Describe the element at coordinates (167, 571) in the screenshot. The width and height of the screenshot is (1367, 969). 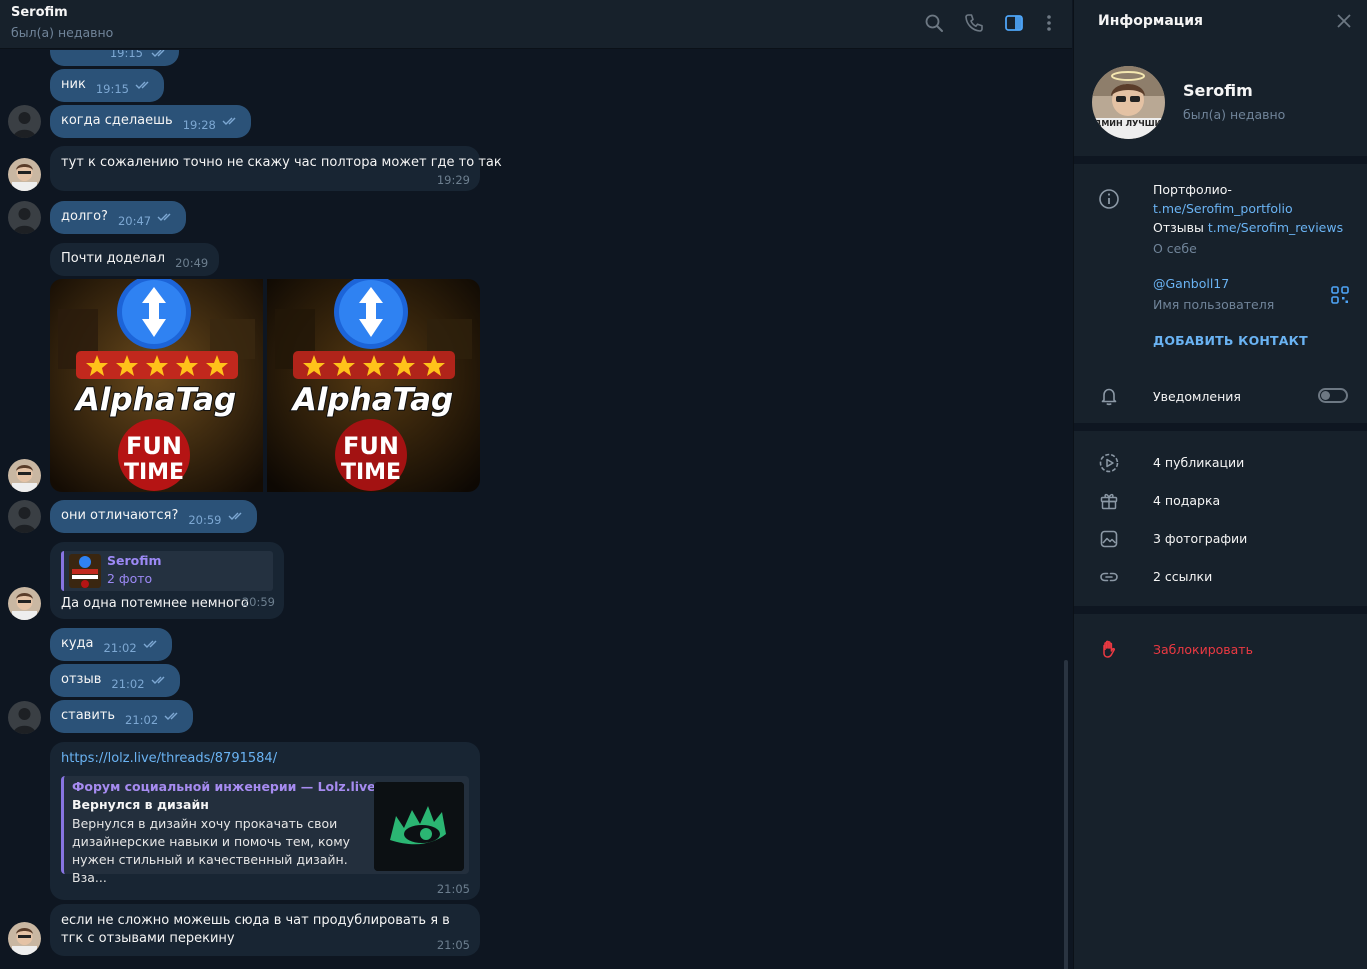
I see `reply-quote: Serofim 2 фото` at that location.